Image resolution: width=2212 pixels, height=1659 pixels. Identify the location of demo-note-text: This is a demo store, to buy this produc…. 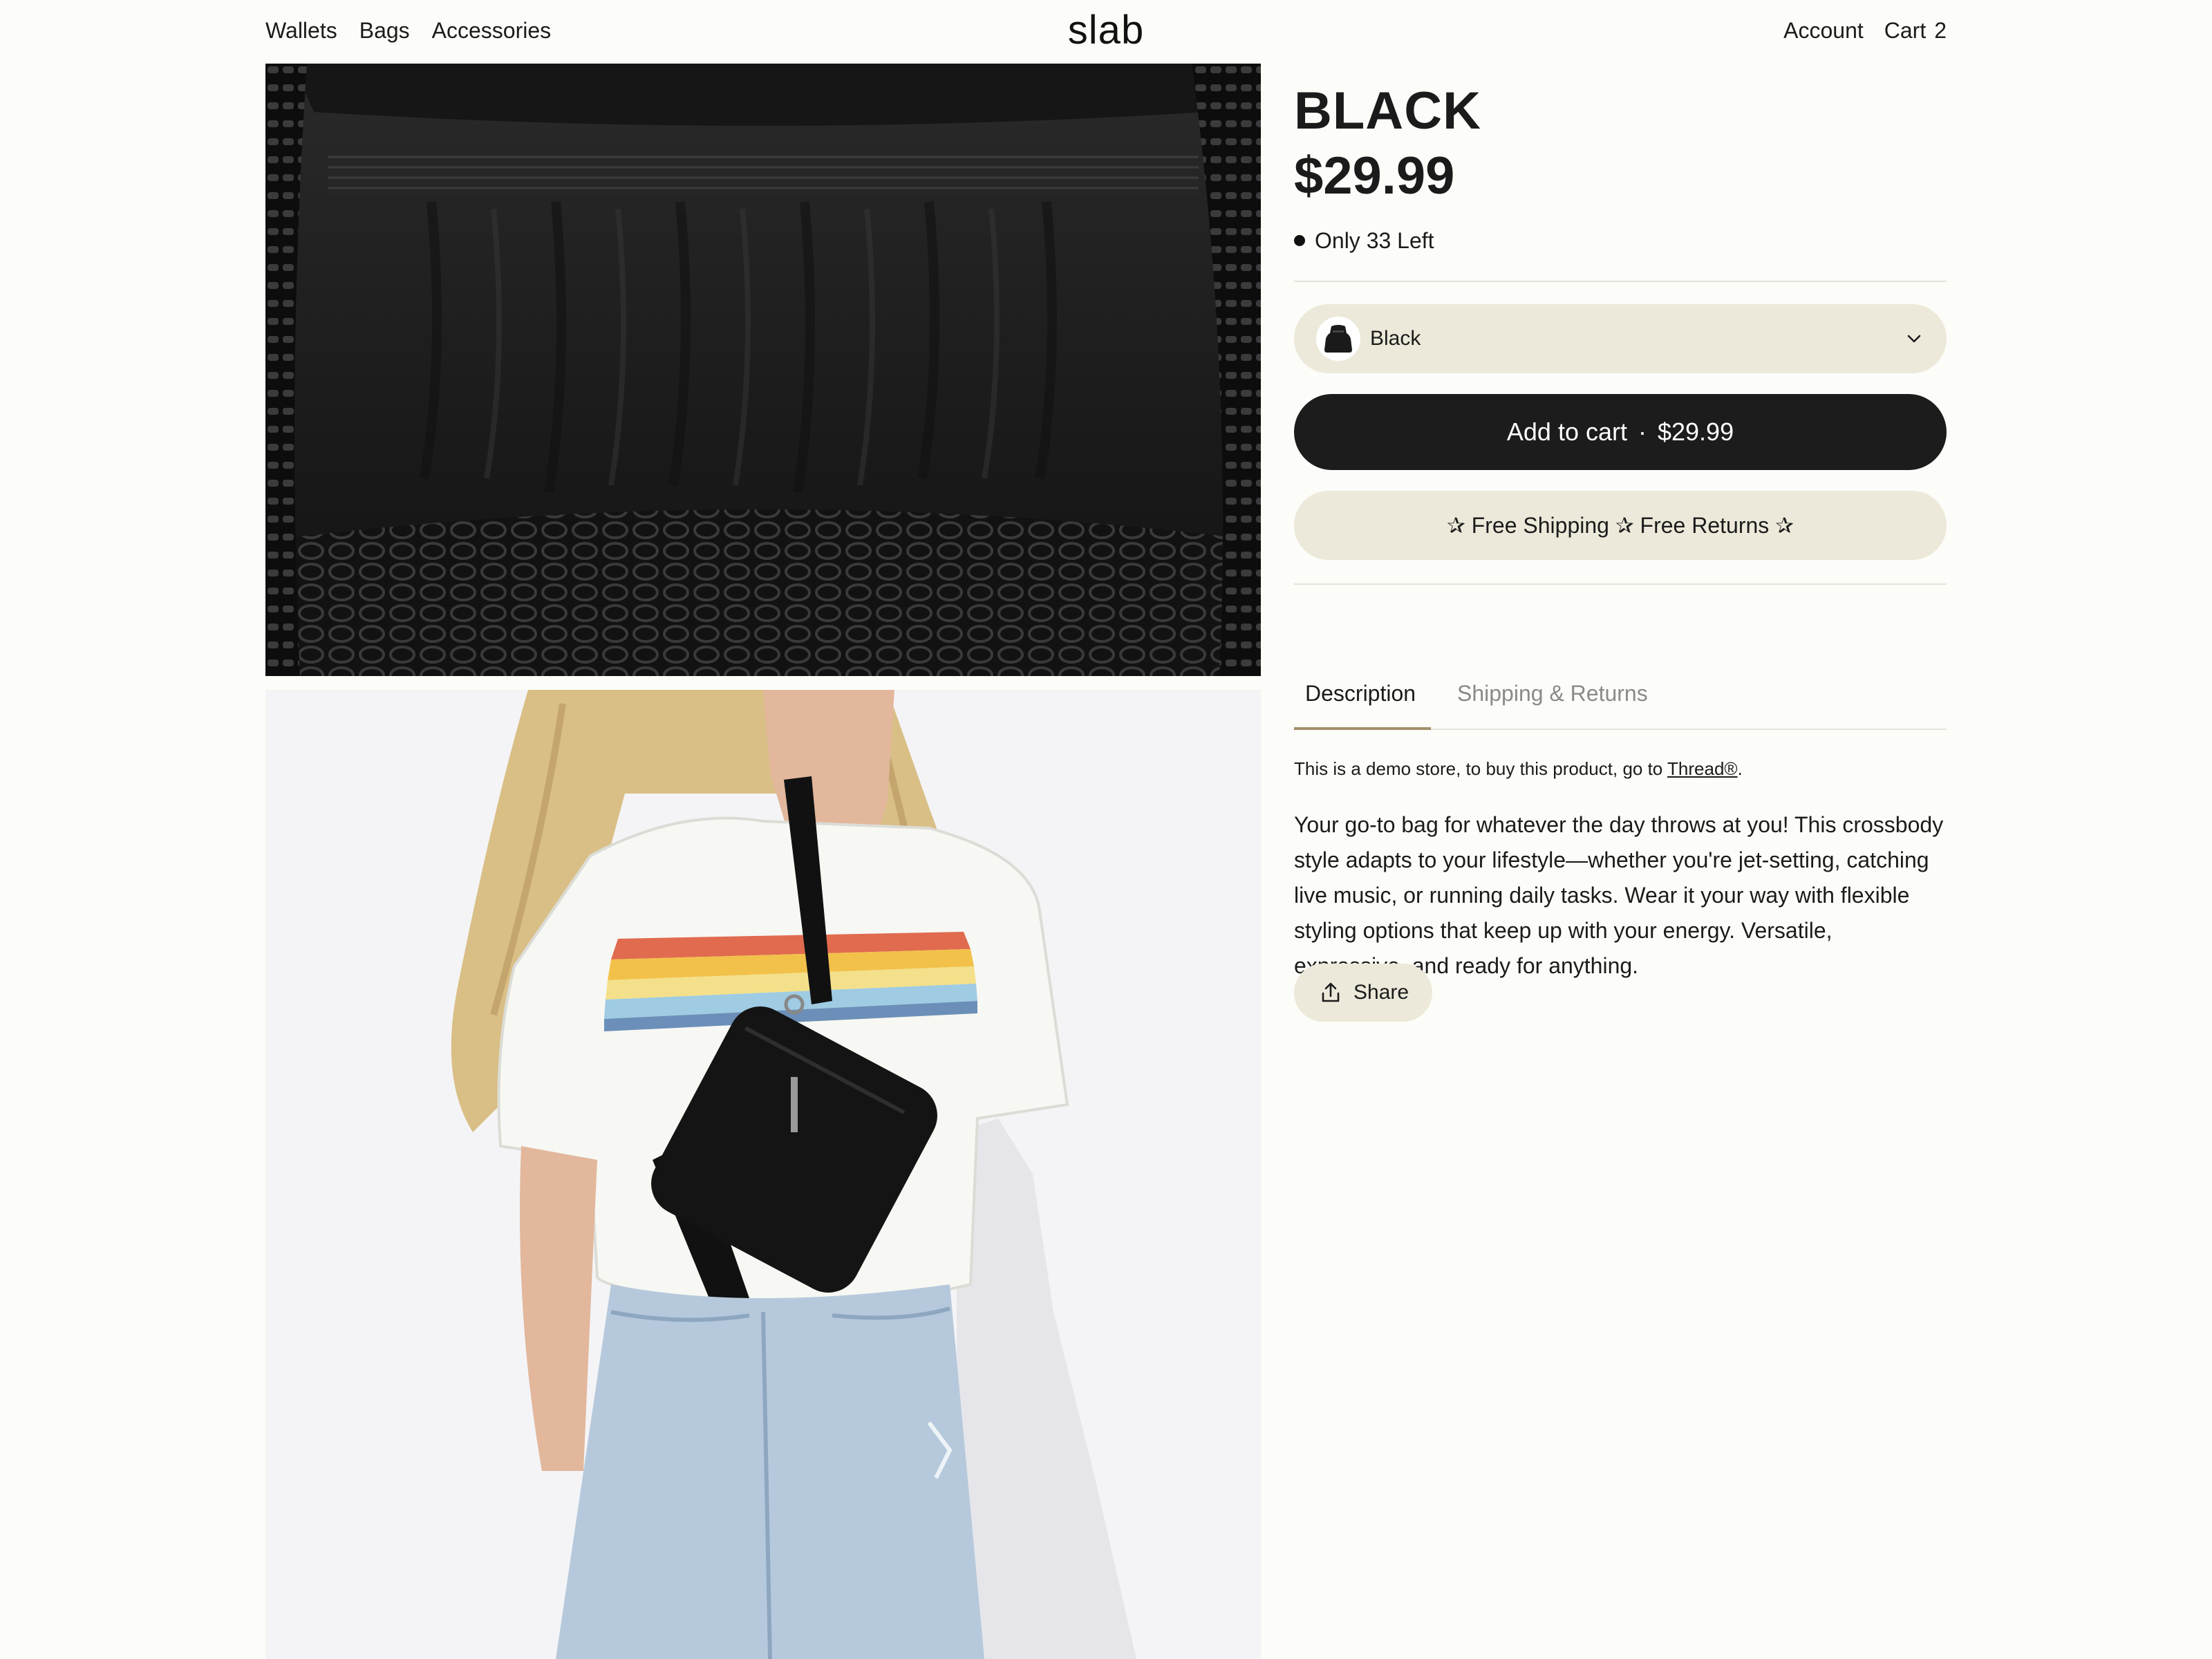
(1481, 768).